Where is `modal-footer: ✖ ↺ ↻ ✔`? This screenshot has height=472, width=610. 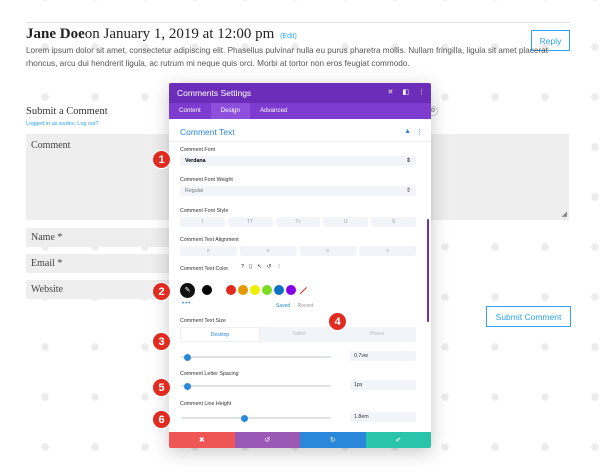 modal-footer: ✖ ↺ ↻ ✔ is located at coordinates (300, 440).